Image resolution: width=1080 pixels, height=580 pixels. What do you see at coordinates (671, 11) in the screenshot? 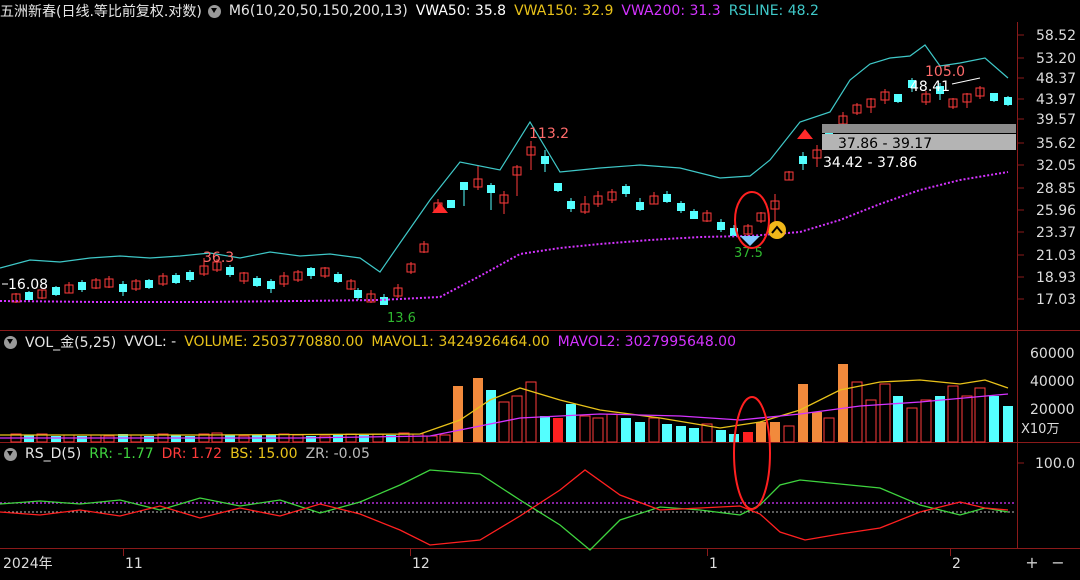
I see `vwa200-value: VWA200: 31.3` at bounding box center [671, 11].